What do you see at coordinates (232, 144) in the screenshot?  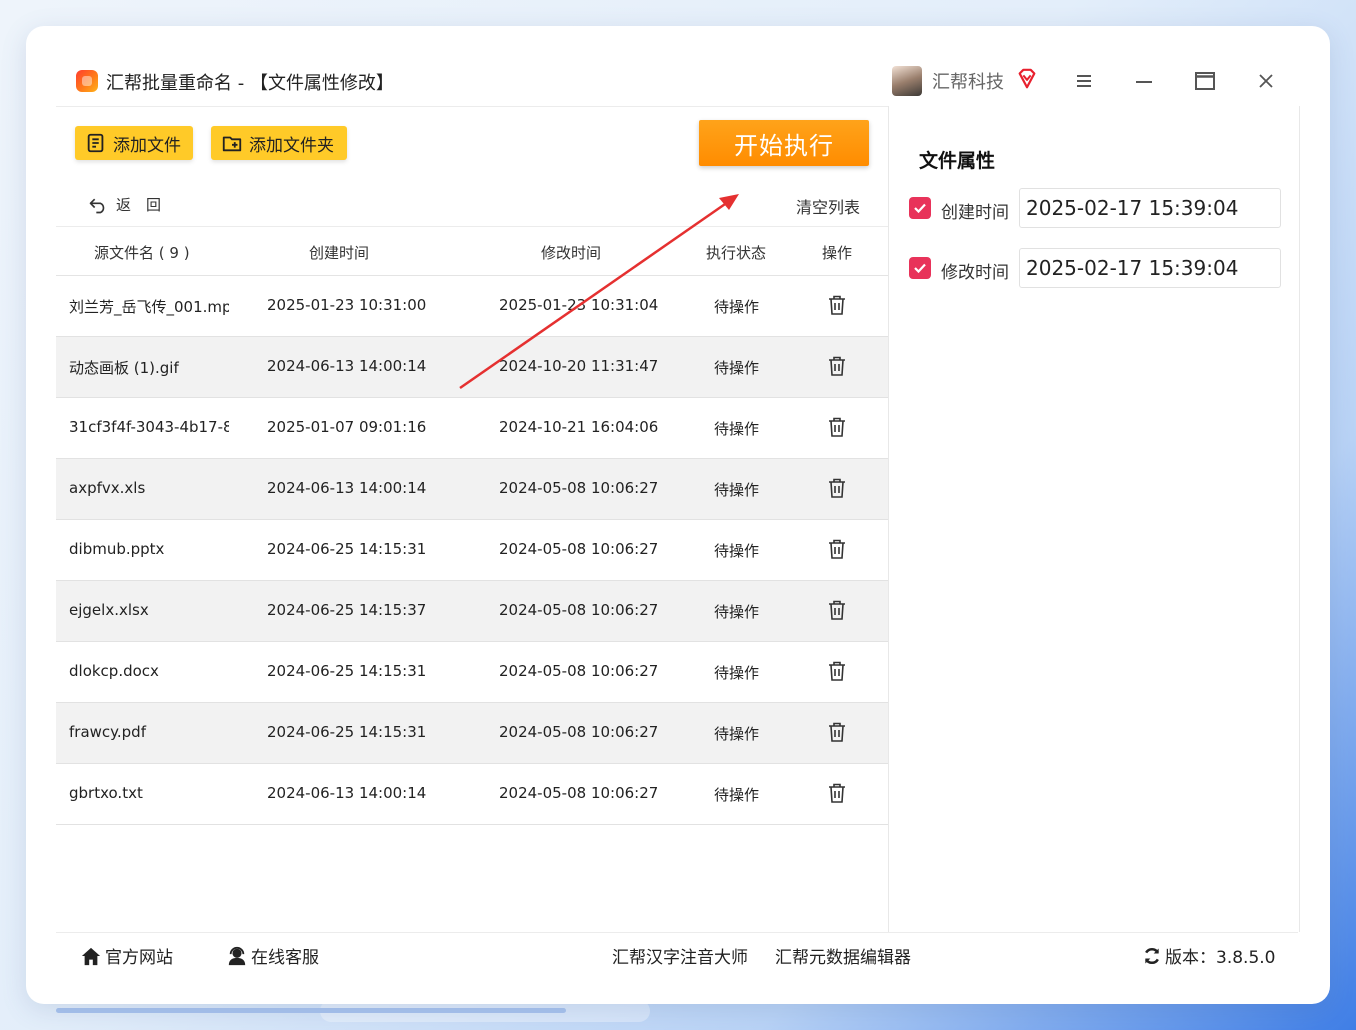 I see `folder-add-icon` at bounding box center [232, 144].